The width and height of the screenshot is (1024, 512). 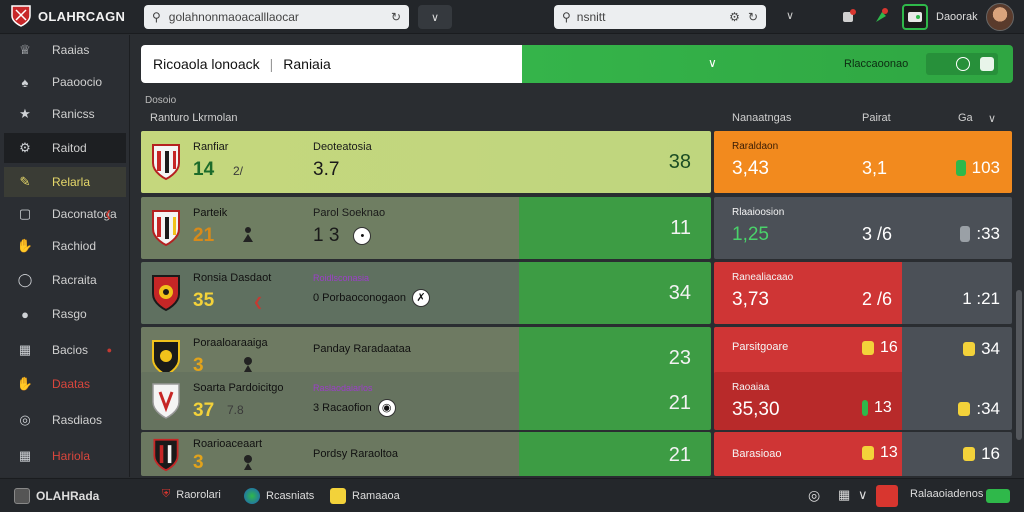 I want to click on odds-panel: Ranealiacaao 3,73 2 /6 1 :21, so click(x=863, y=293).